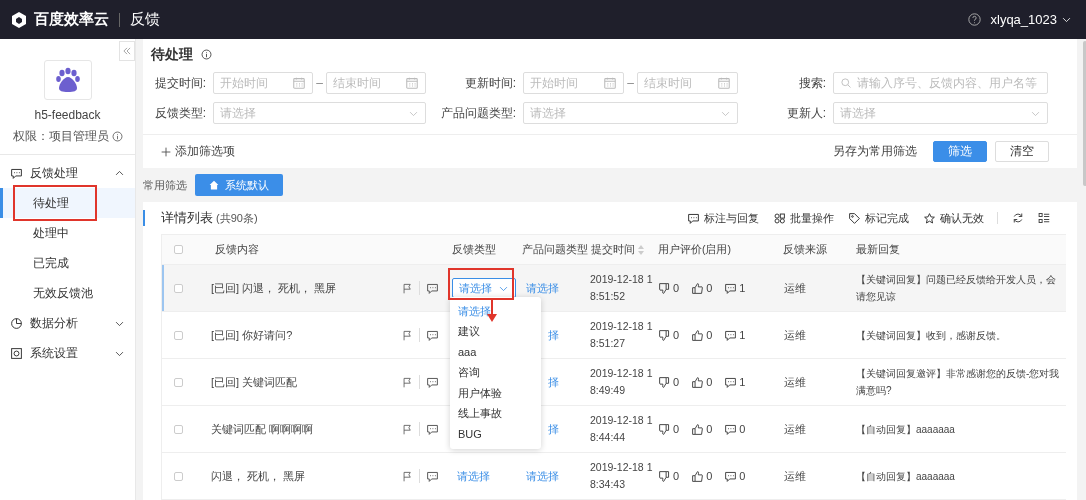 The image size is (1086, 500). Describe the element at coordinates (613, 249) in the screenshot. I see `column-header: 提交时间` at that location.